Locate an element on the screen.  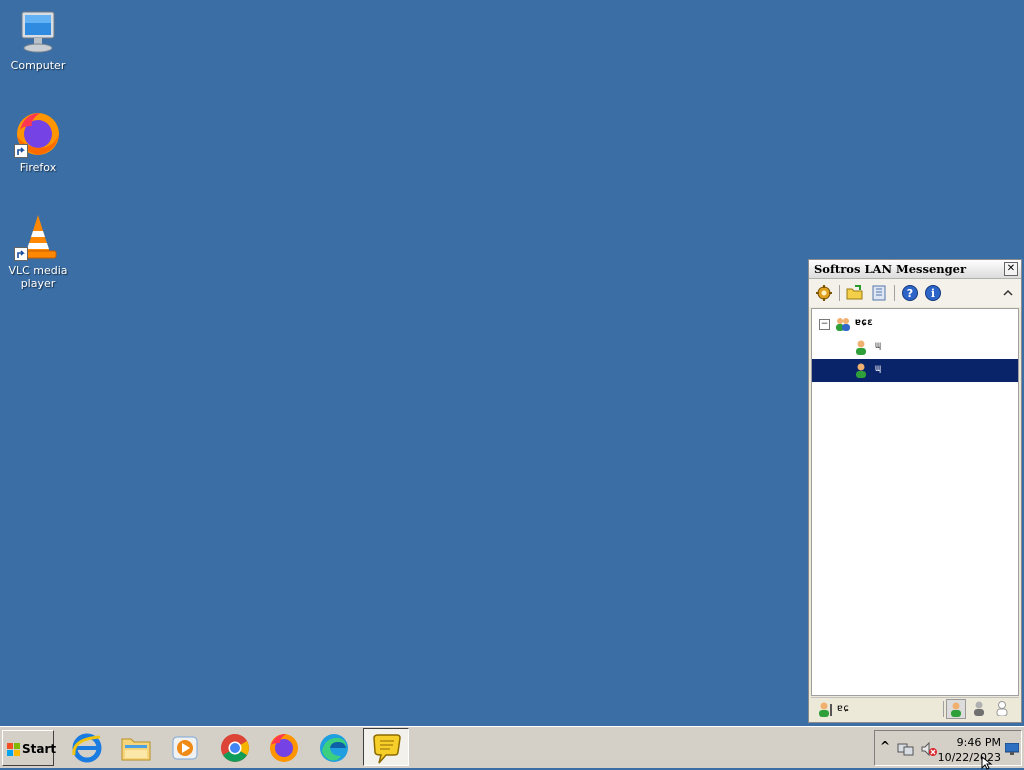
history-icon is located at coordinates (879, 293).